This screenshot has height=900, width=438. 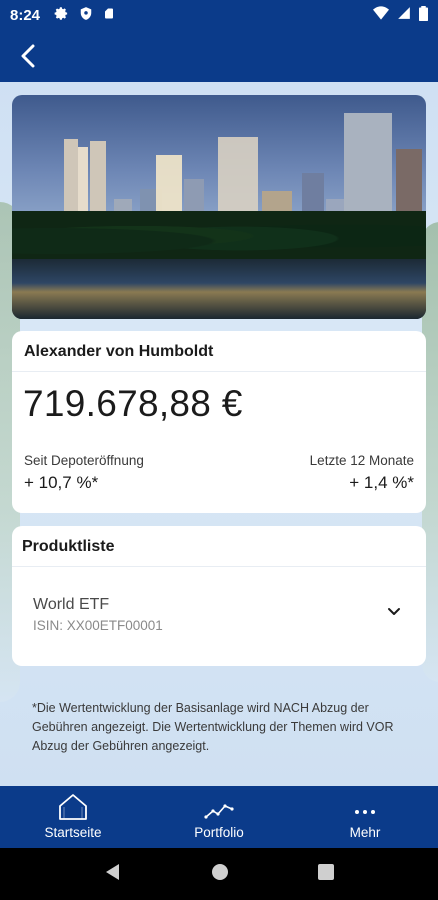 What do you see at coordinates (219, 811) in the screenshot?
I see `chart-line-icon` at bounding box center [219, 811].